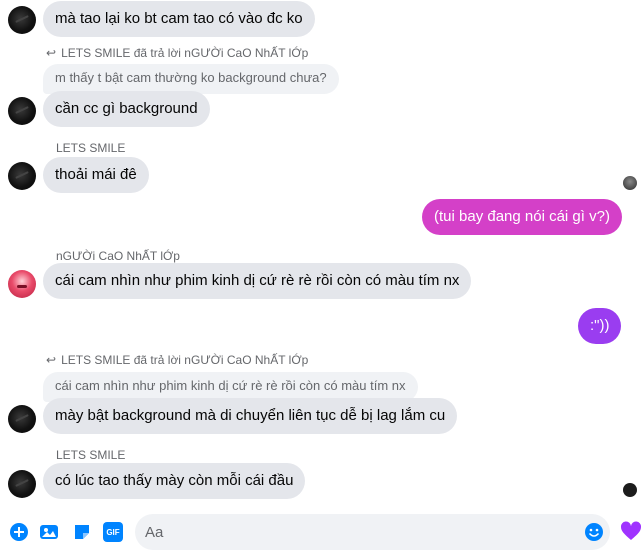 The image size is (641, 557). What do you see at coordinates (82, 532) in the screenshot?
I see `sticker-icon` at bounding box center [82, 532].